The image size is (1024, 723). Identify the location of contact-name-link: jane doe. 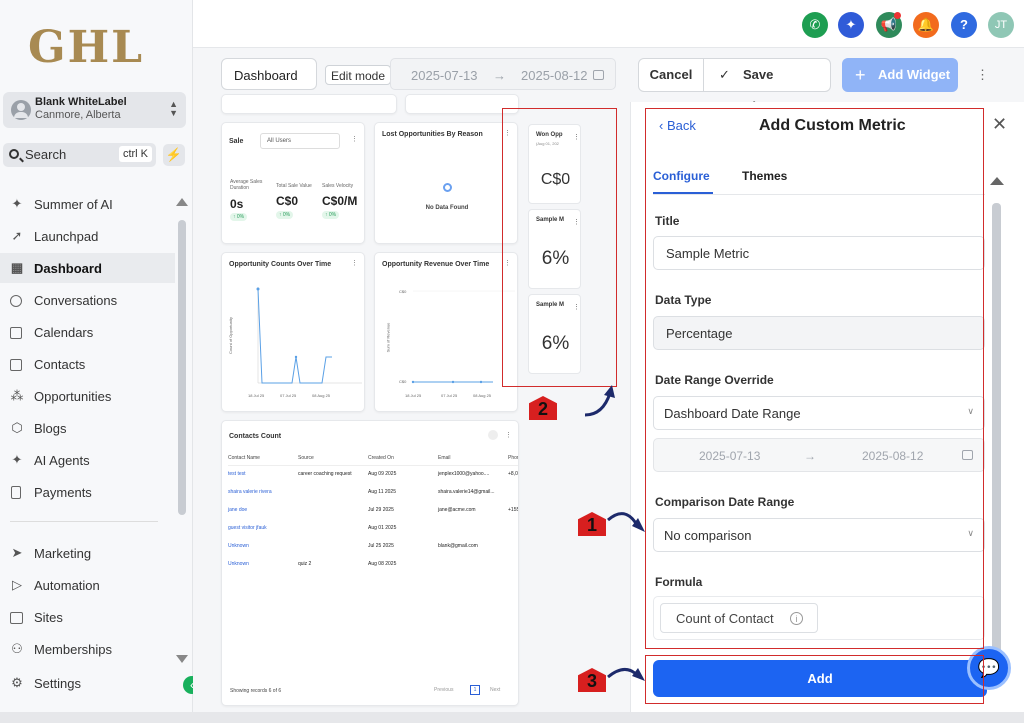
(263, 510).